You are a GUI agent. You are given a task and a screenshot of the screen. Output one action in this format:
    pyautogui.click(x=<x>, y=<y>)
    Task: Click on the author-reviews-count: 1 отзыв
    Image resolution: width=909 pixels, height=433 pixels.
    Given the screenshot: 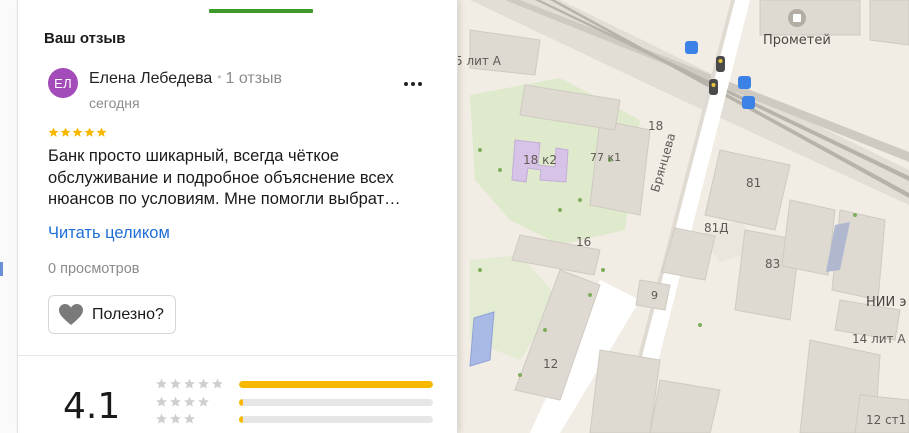 What is the action you would take?
    pyautogui.click(x=254, y=78)
    